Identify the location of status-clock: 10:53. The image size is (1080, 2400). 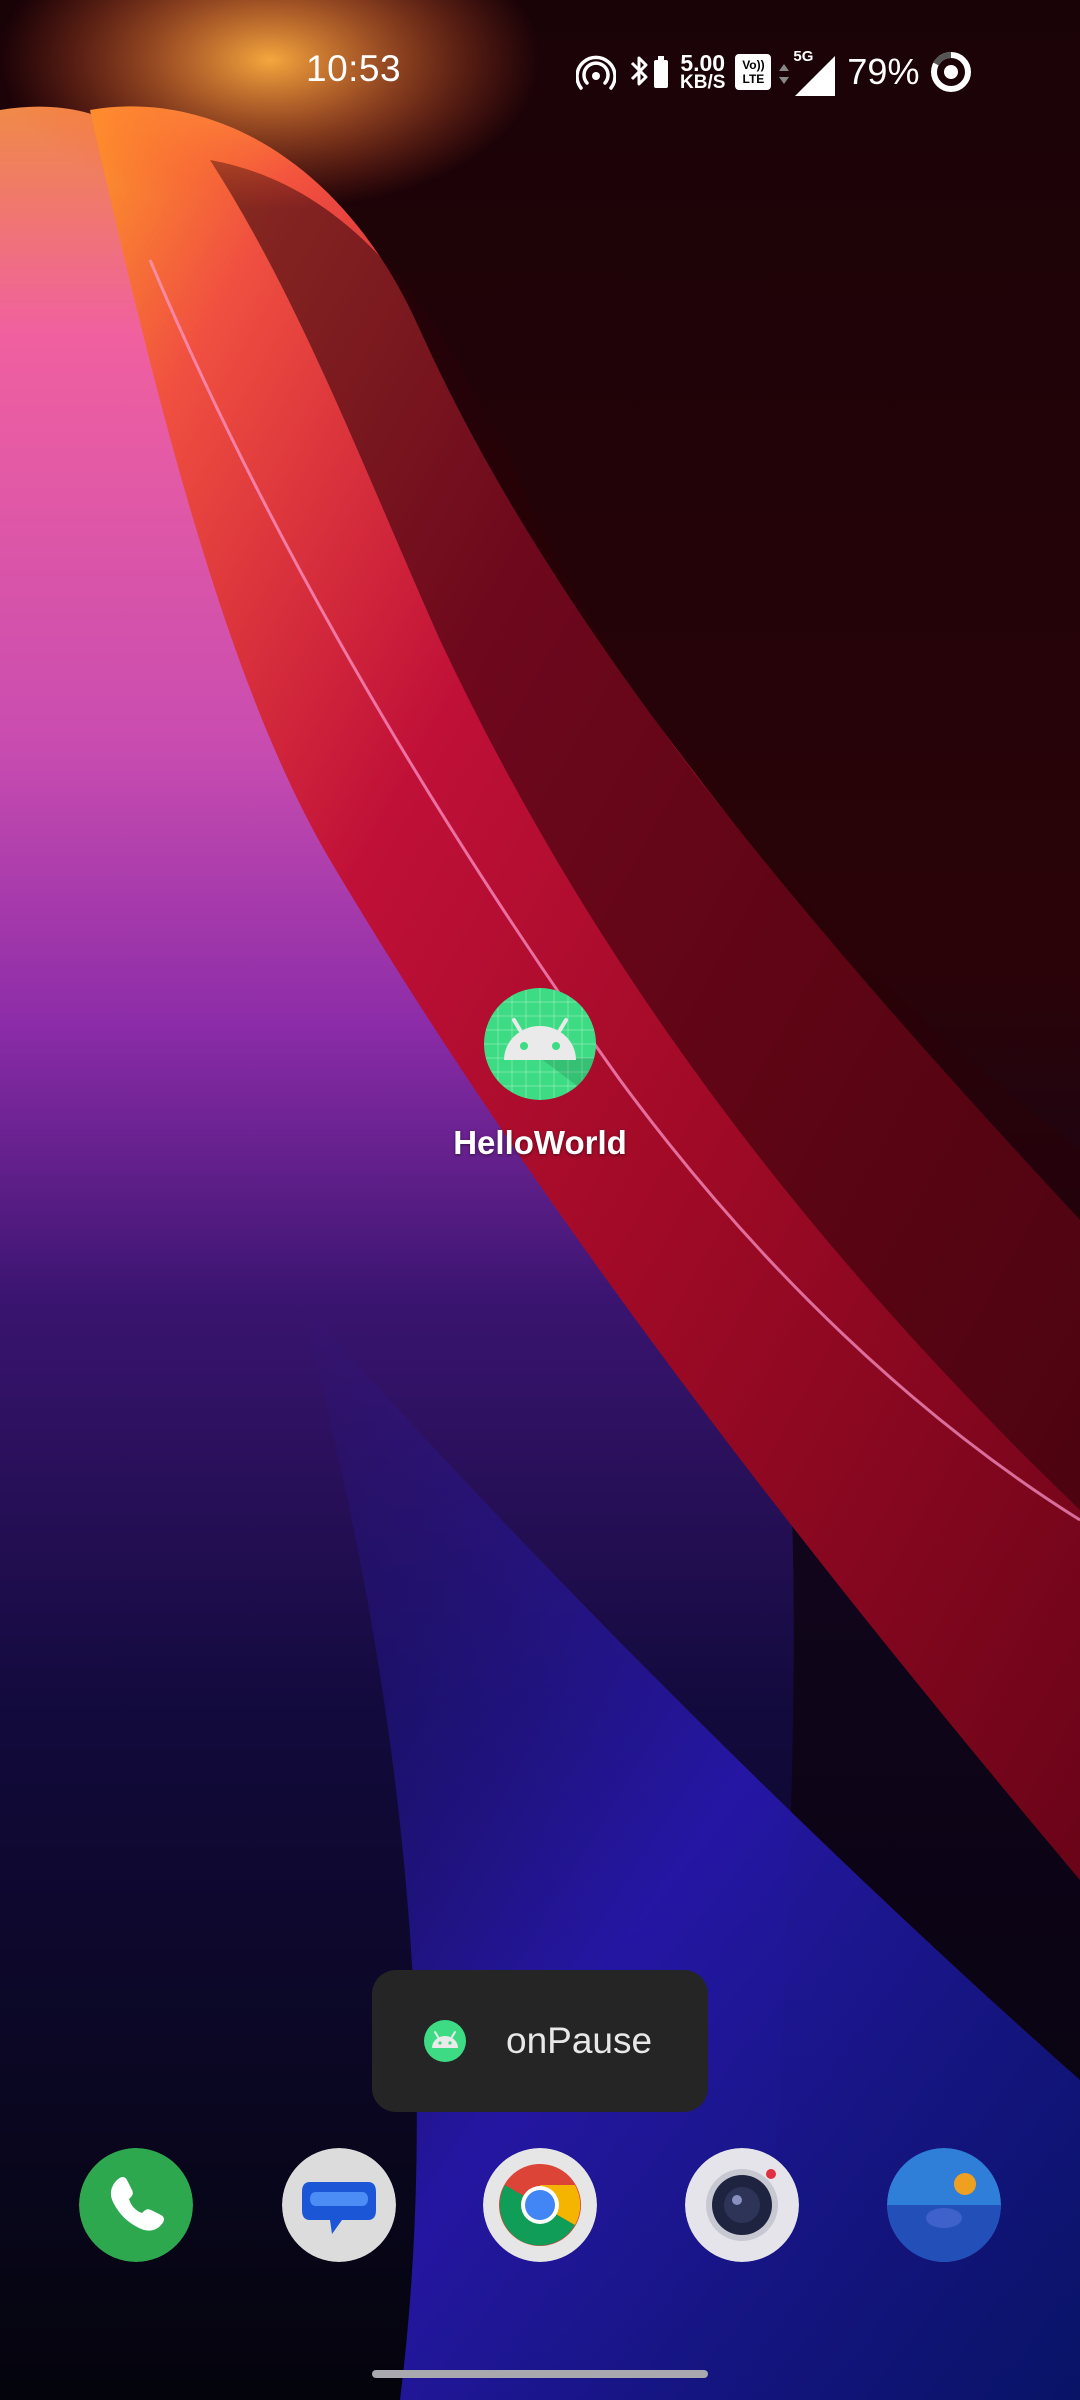
(354, 68).